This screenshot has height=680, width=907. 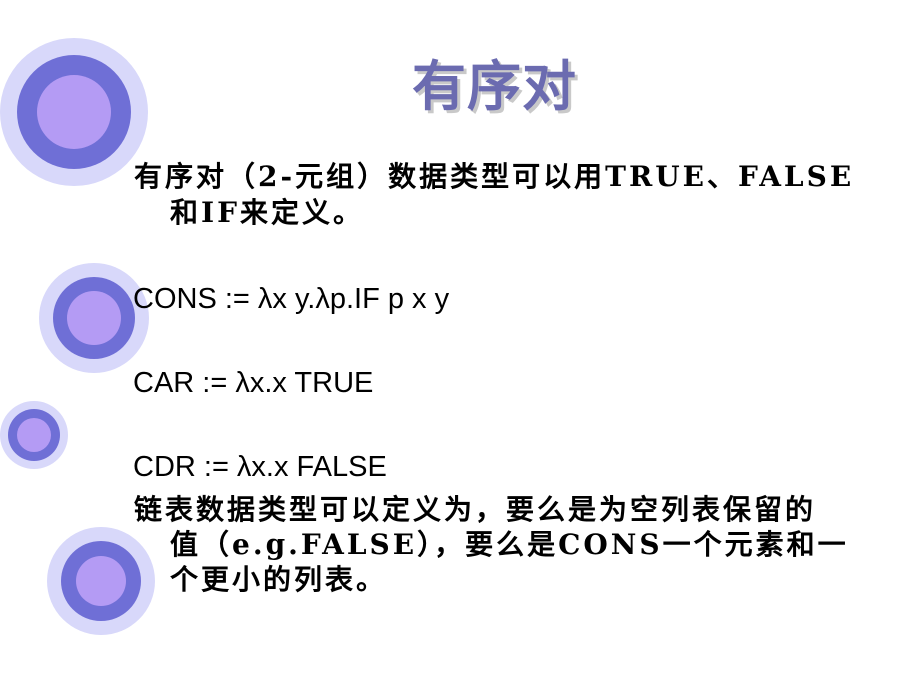 What do you see at coordinates (494, 86) in the screenshot?
I see `slide-title: 有序对` at bounding box center [494, 86].